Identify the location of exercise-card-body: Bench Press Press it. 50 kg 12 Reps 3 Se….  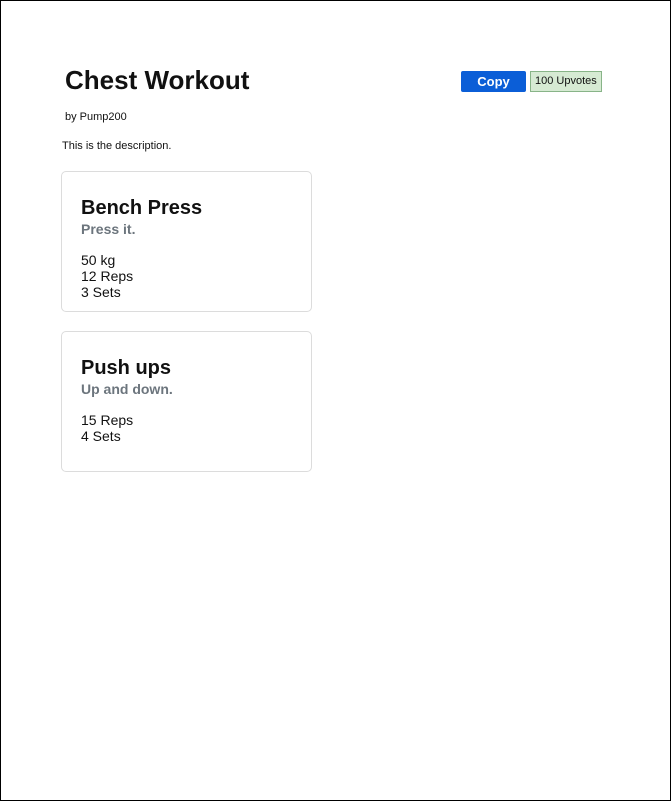
(141, 248).